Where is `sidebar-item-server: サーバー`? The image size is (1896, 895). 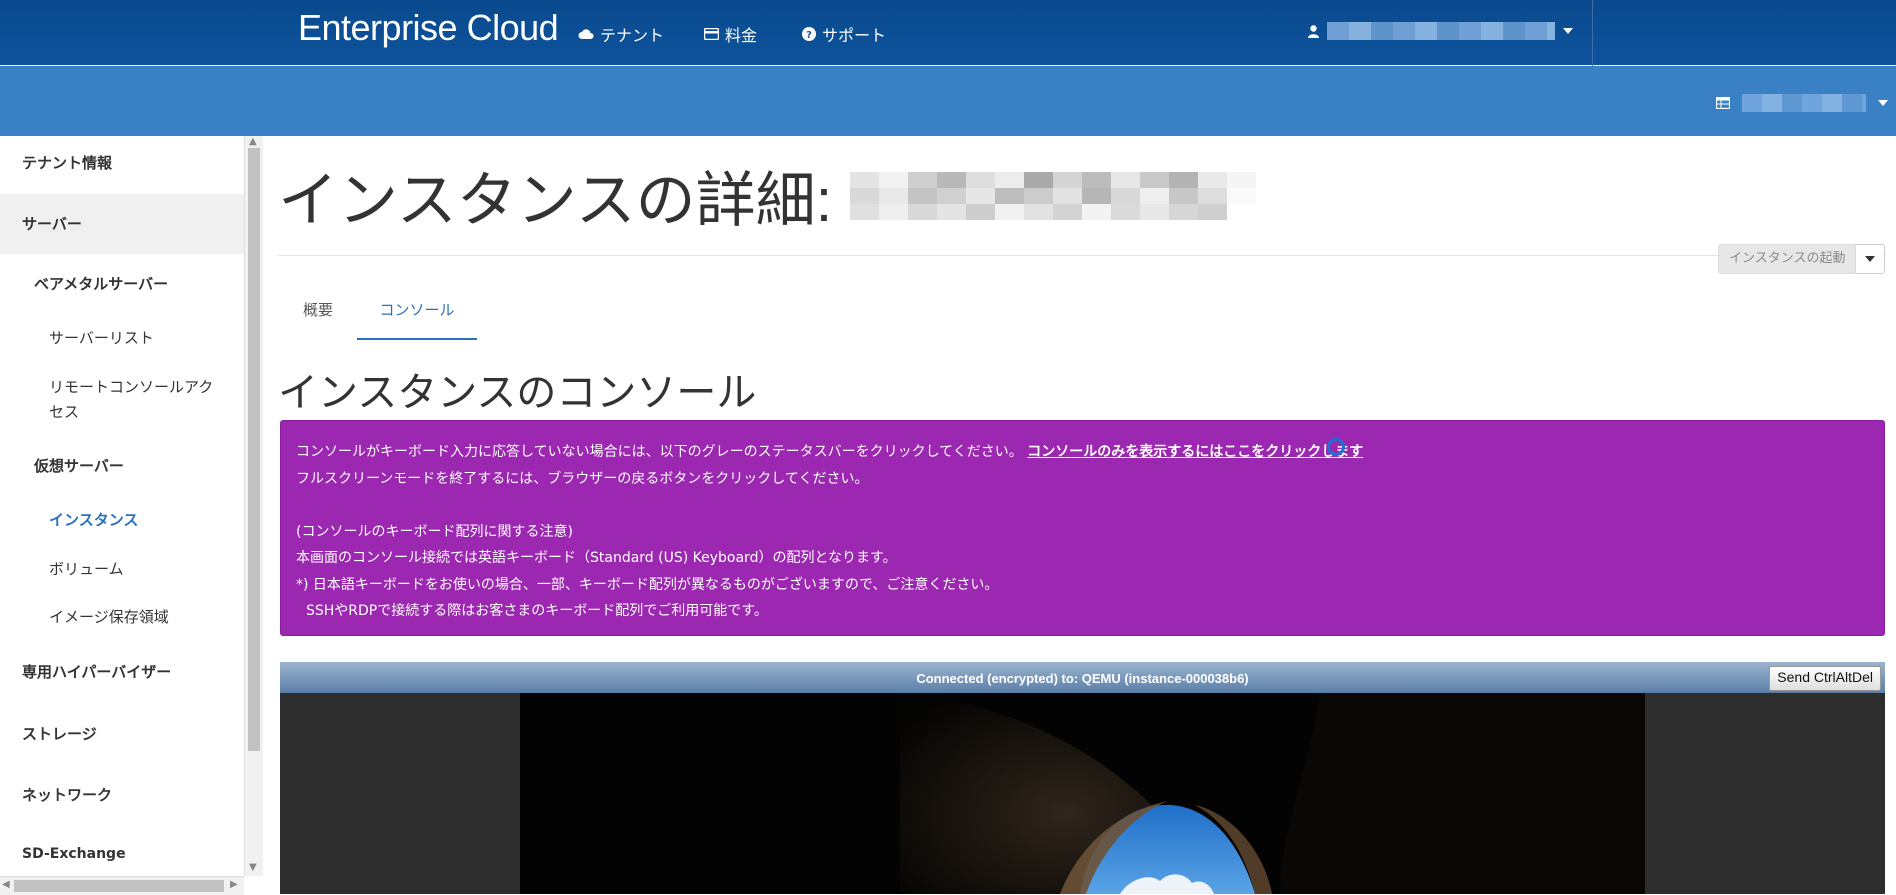
sidebar-item-server: サーバー is located at coordinates (52, 223).